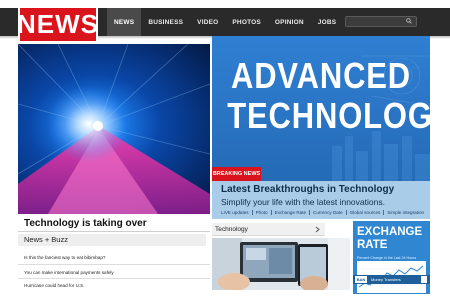  Describe the element at coordinates (165, 22) in the screenshot. I see `nav-item-business: BUSINESS` at that location.